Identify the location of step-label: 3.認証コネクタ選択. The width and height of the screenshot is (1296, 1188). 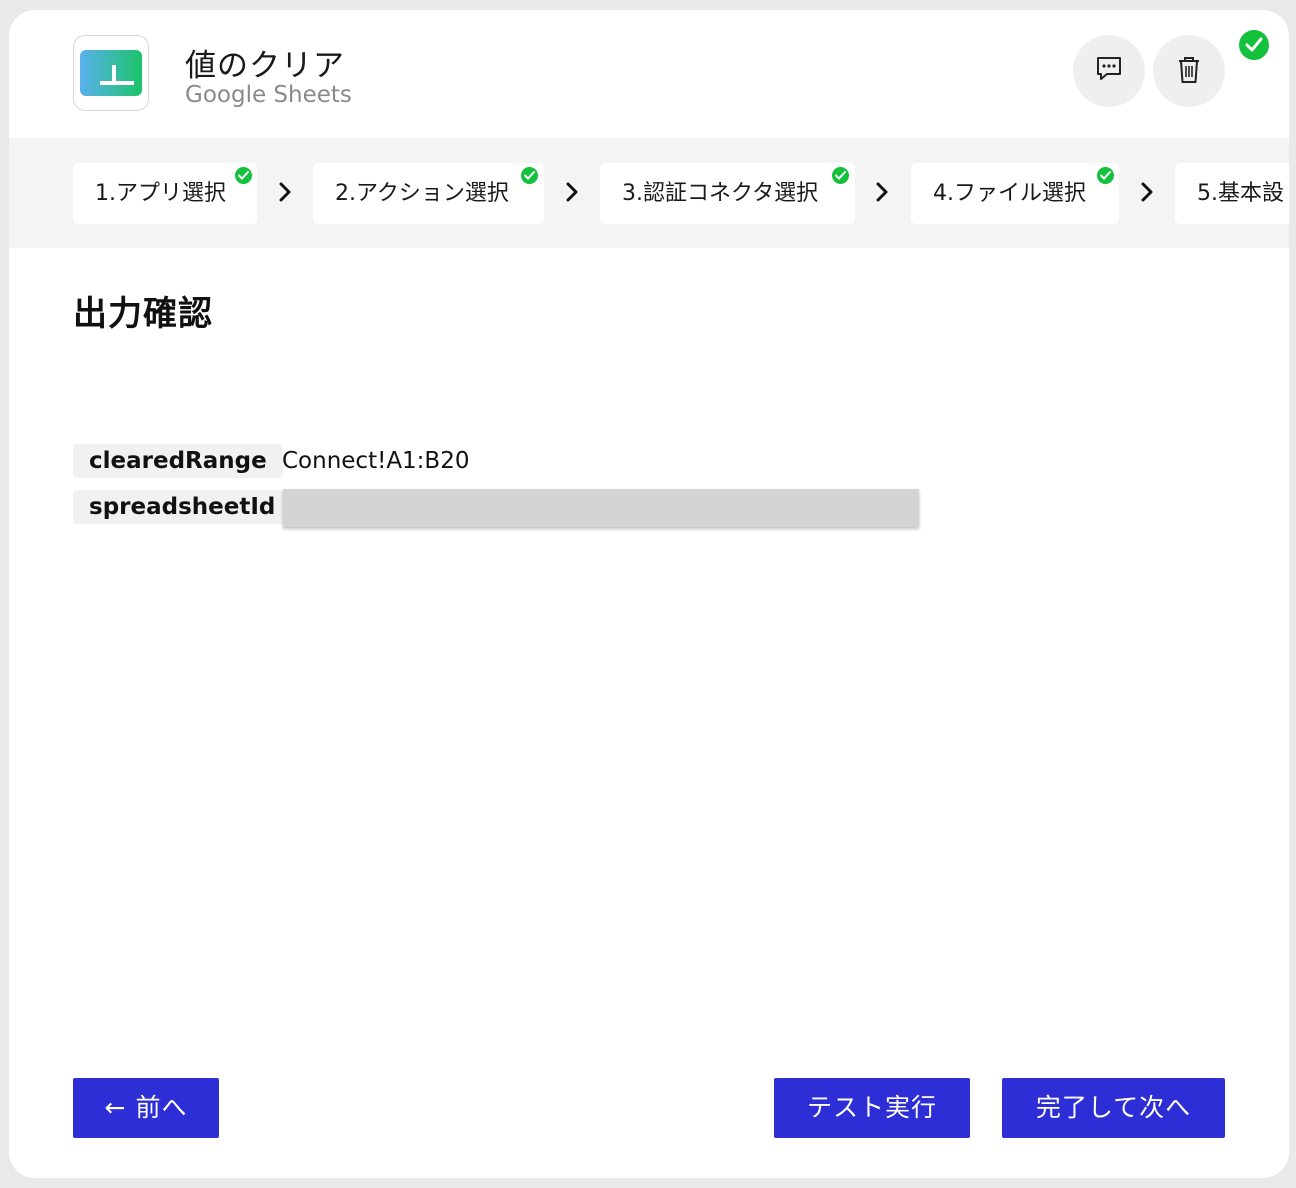
(720, 193).